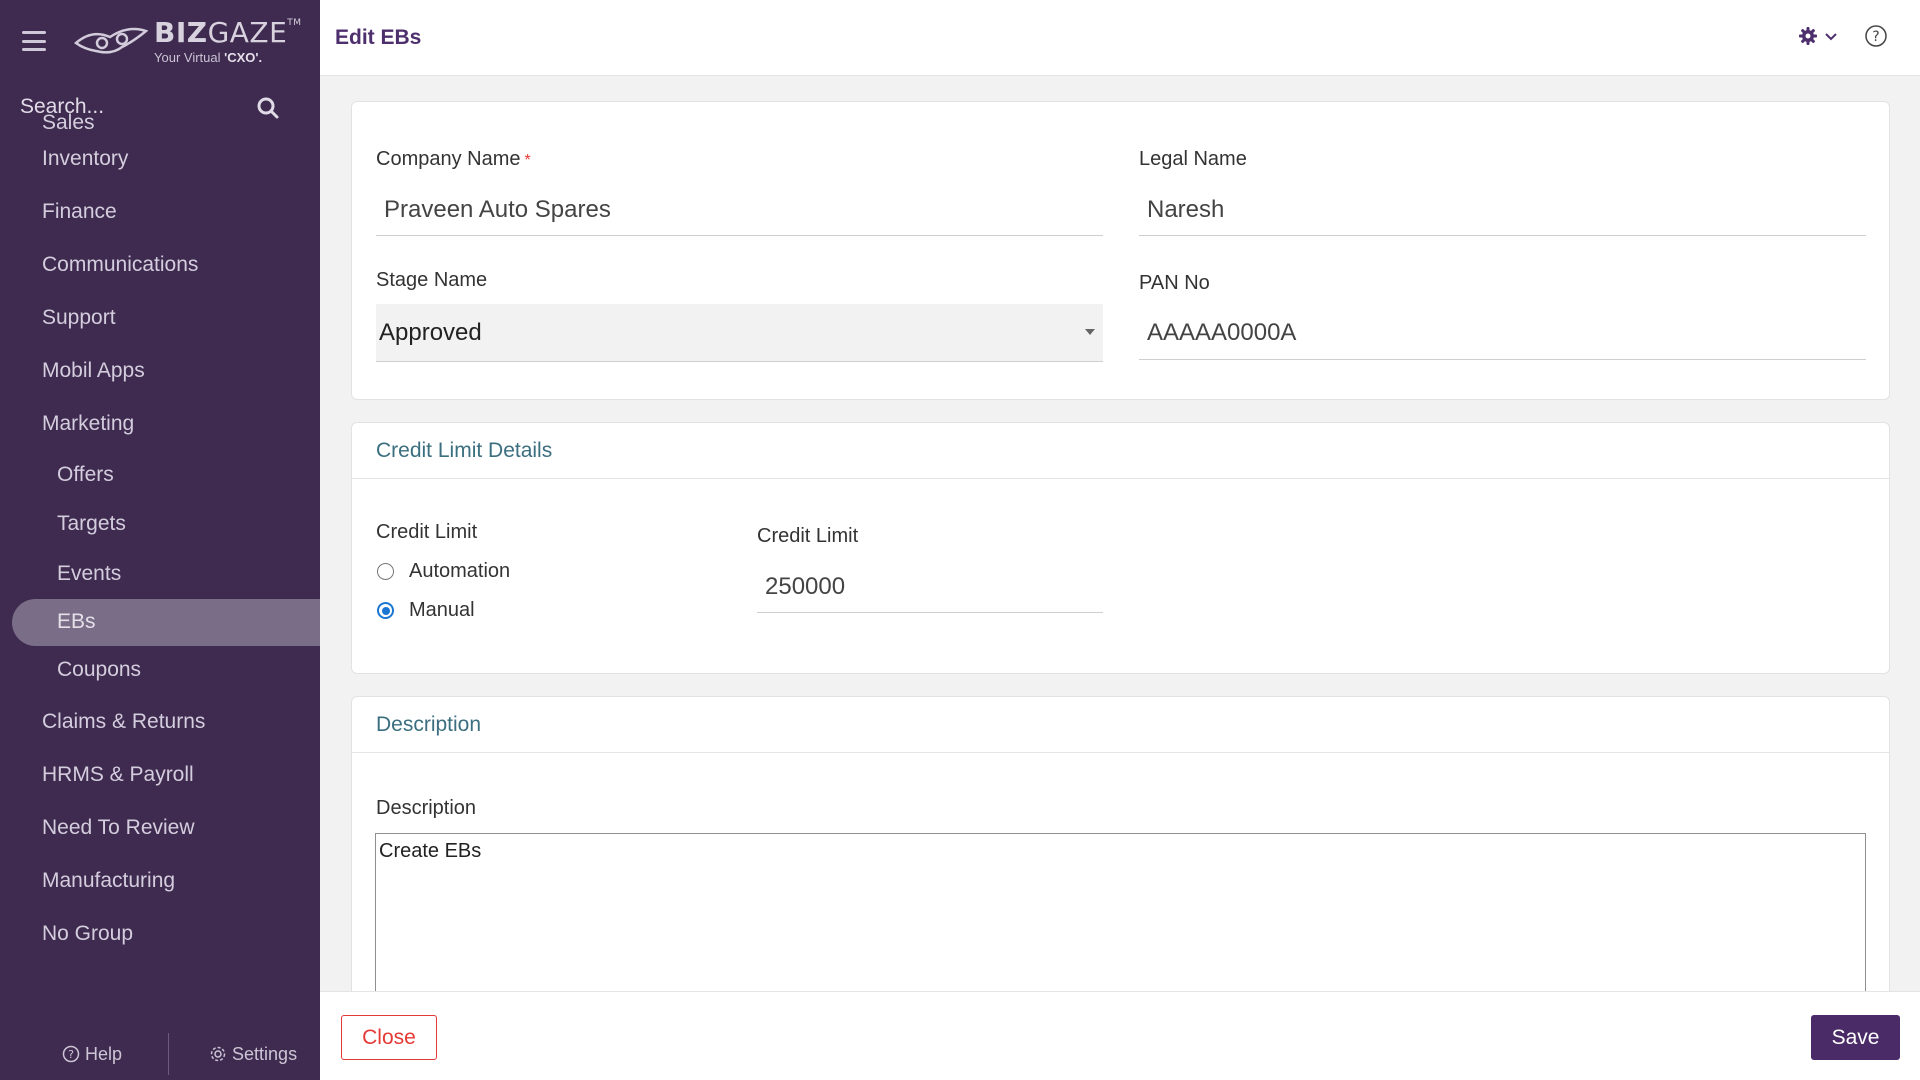  What do you see at coordinates (808, 536) in the screenshot?
I see `credit-limit-amount-label: Credit Limit` at bounding box center [808, 536].